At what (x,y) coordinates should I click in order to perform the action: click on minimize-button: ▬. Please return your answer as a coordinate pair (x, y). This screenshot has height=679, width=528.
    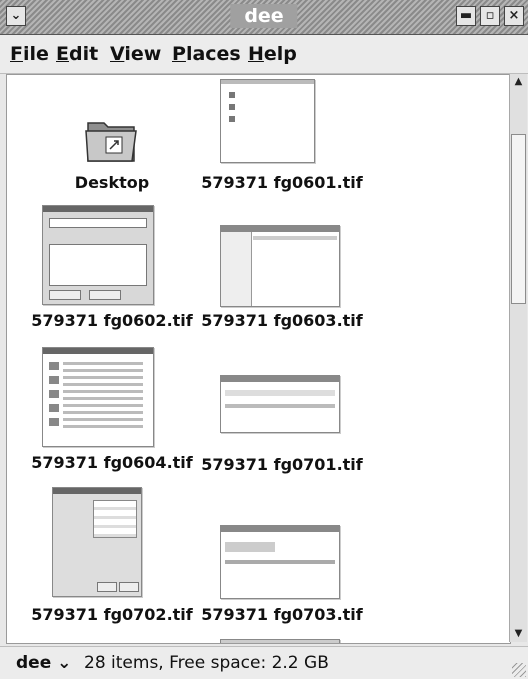
    Looking at the image, I should click on (466, 16).